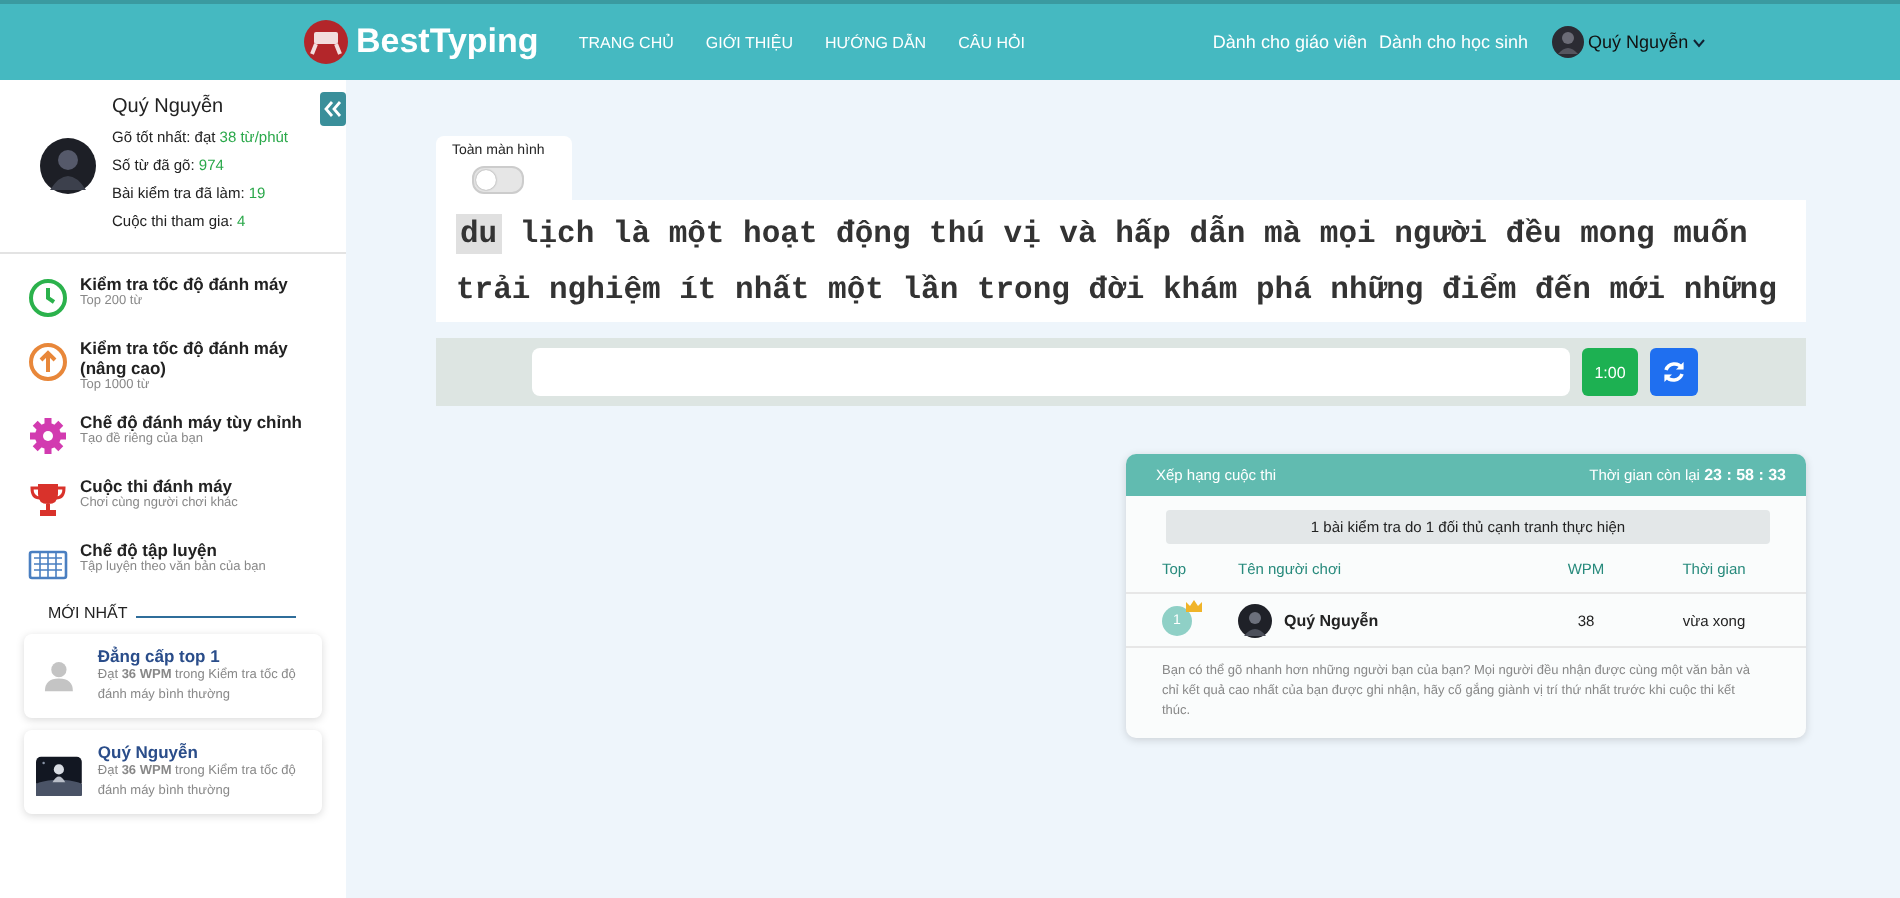  I want to click on typing-text-line: trải nghiệm ít nhất một lần trong đời khám phá những điểm đến mới những, so click(1116, 290).